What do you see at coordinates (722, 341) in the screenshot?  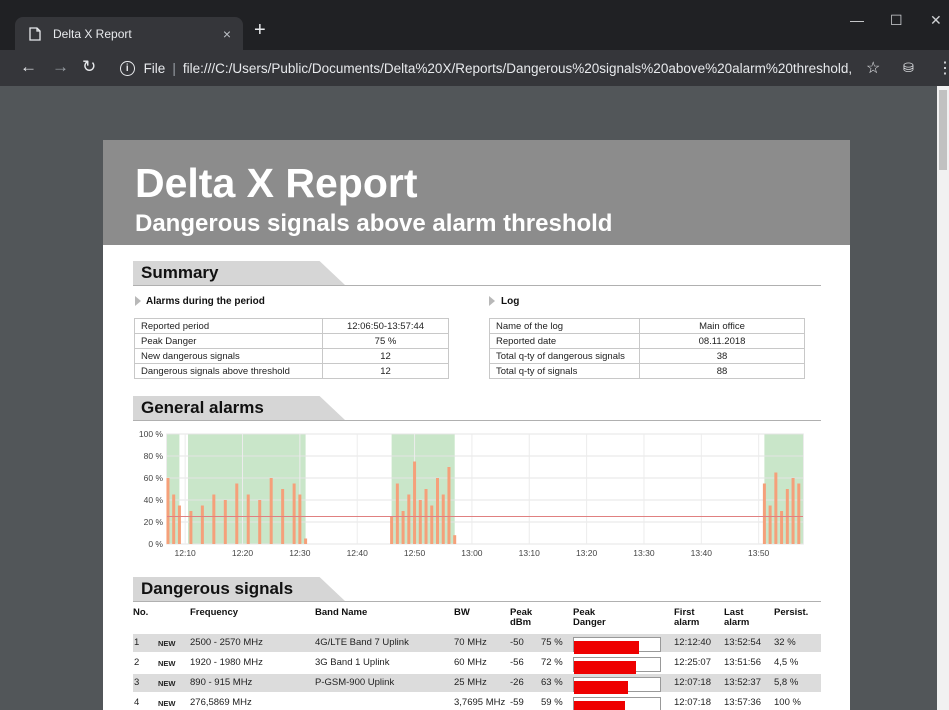 I see `table-value: 08.11.2018` at bounding box center [722, 341].